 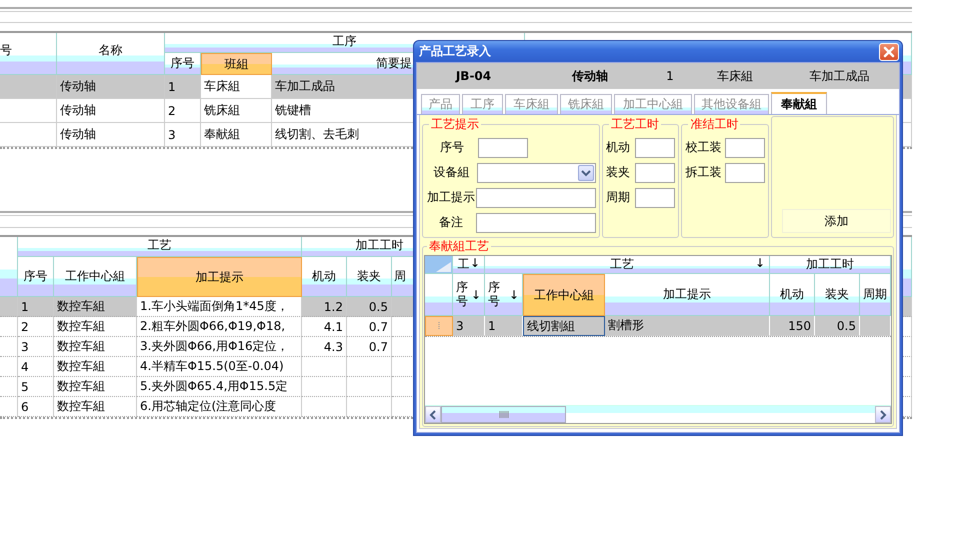 What do you see at coordinates (451, 222) in the screenshot?
I see `field-label: 备注` at bounding box center [451, 222].